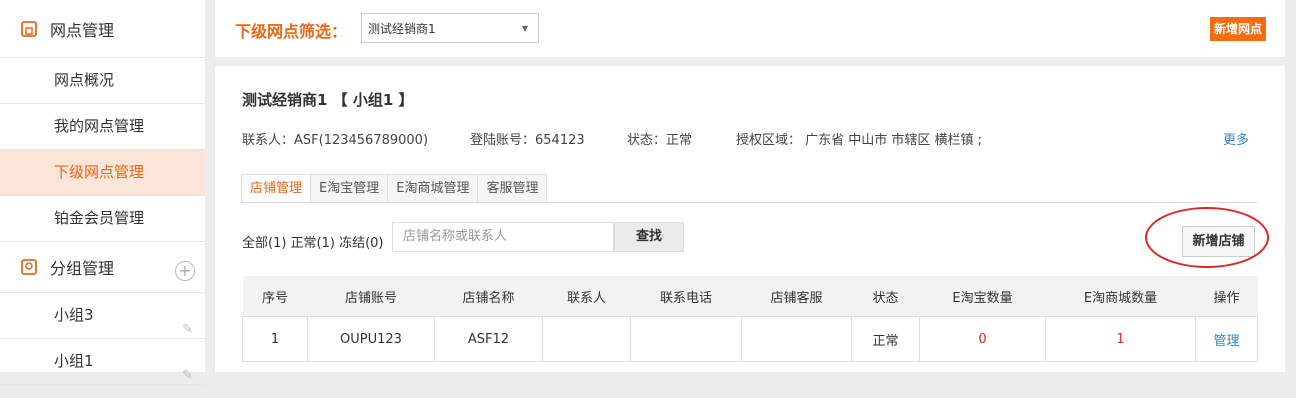 This screenshot has height=398, width=1296. Describe the element at coordinates (749, 202) in the screenshot. I see `tab-divider` at that location.